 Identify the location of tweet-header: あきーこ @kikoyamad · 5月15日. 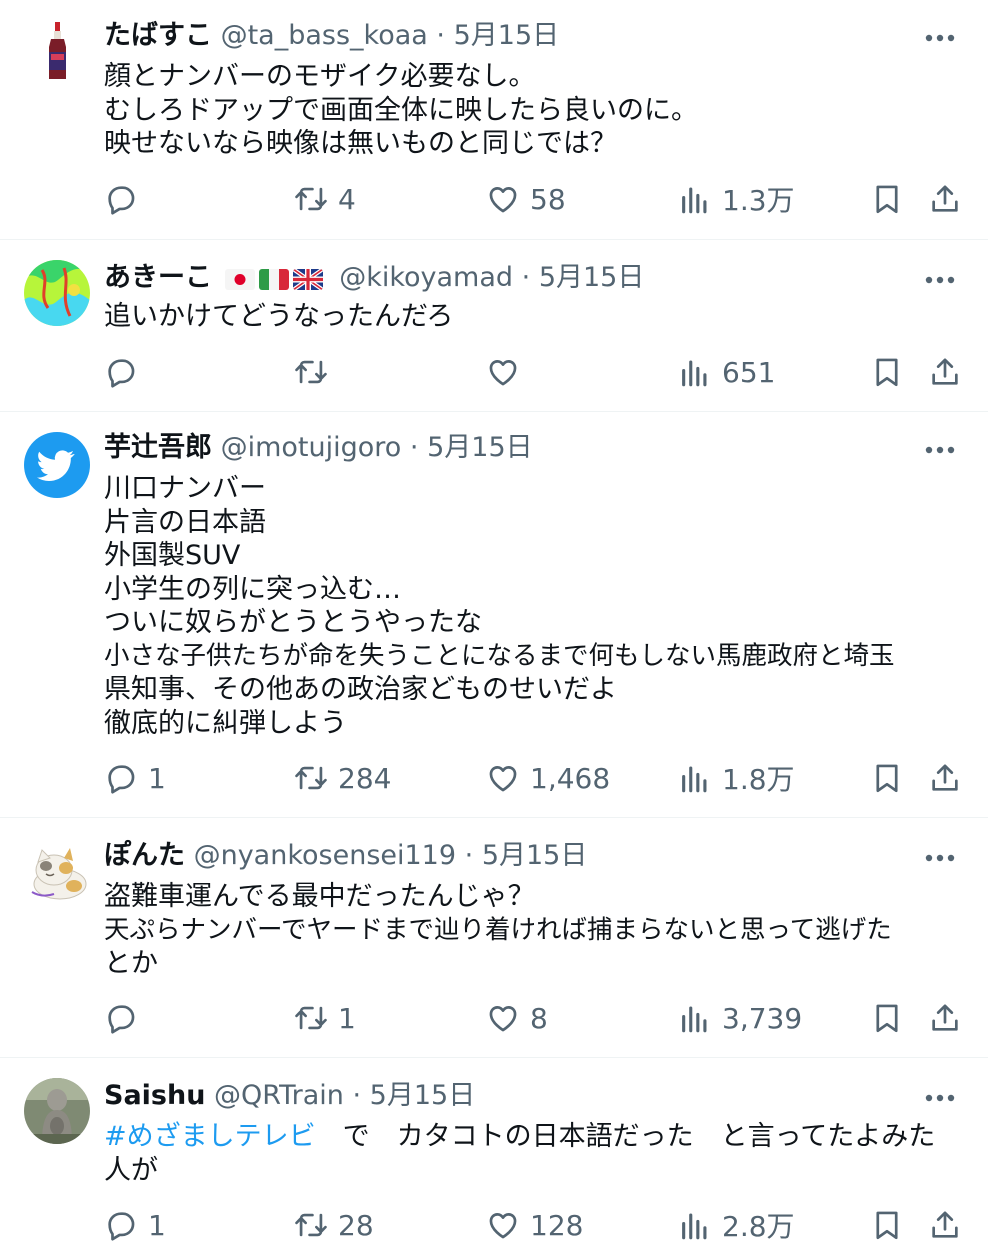
(506, 278).